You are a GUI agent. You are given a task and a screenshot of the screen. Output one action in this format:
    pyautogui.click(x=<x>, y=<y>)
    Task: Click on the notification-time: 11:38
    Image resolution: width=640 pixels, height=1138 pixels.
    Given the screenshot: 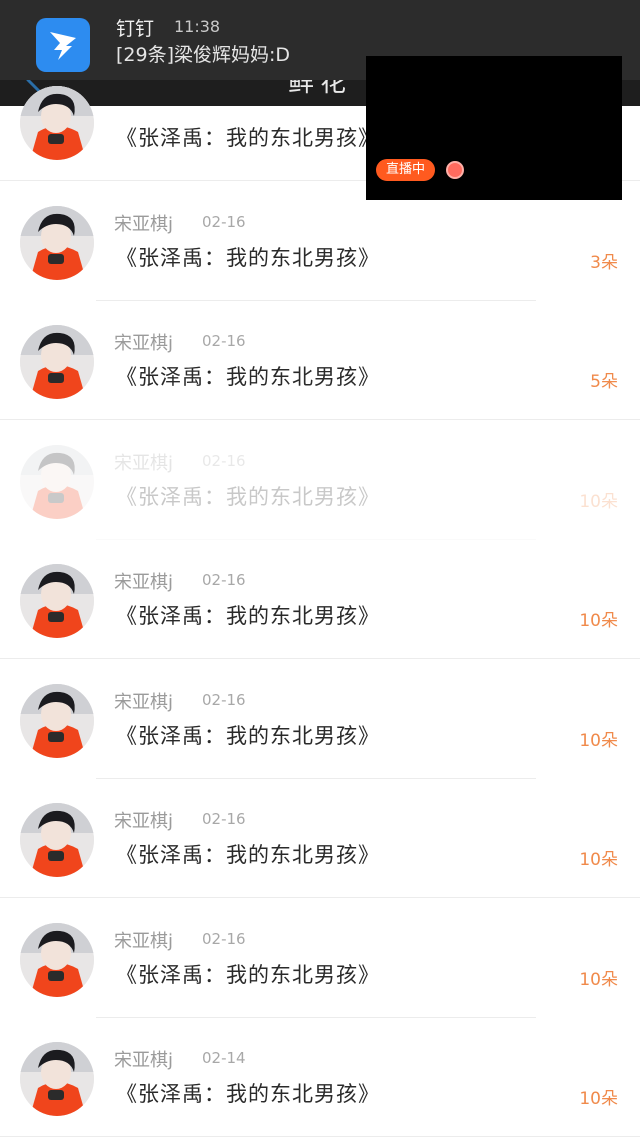 What is the action you would take?
    pyautogui.click(x=197, y=26)
    